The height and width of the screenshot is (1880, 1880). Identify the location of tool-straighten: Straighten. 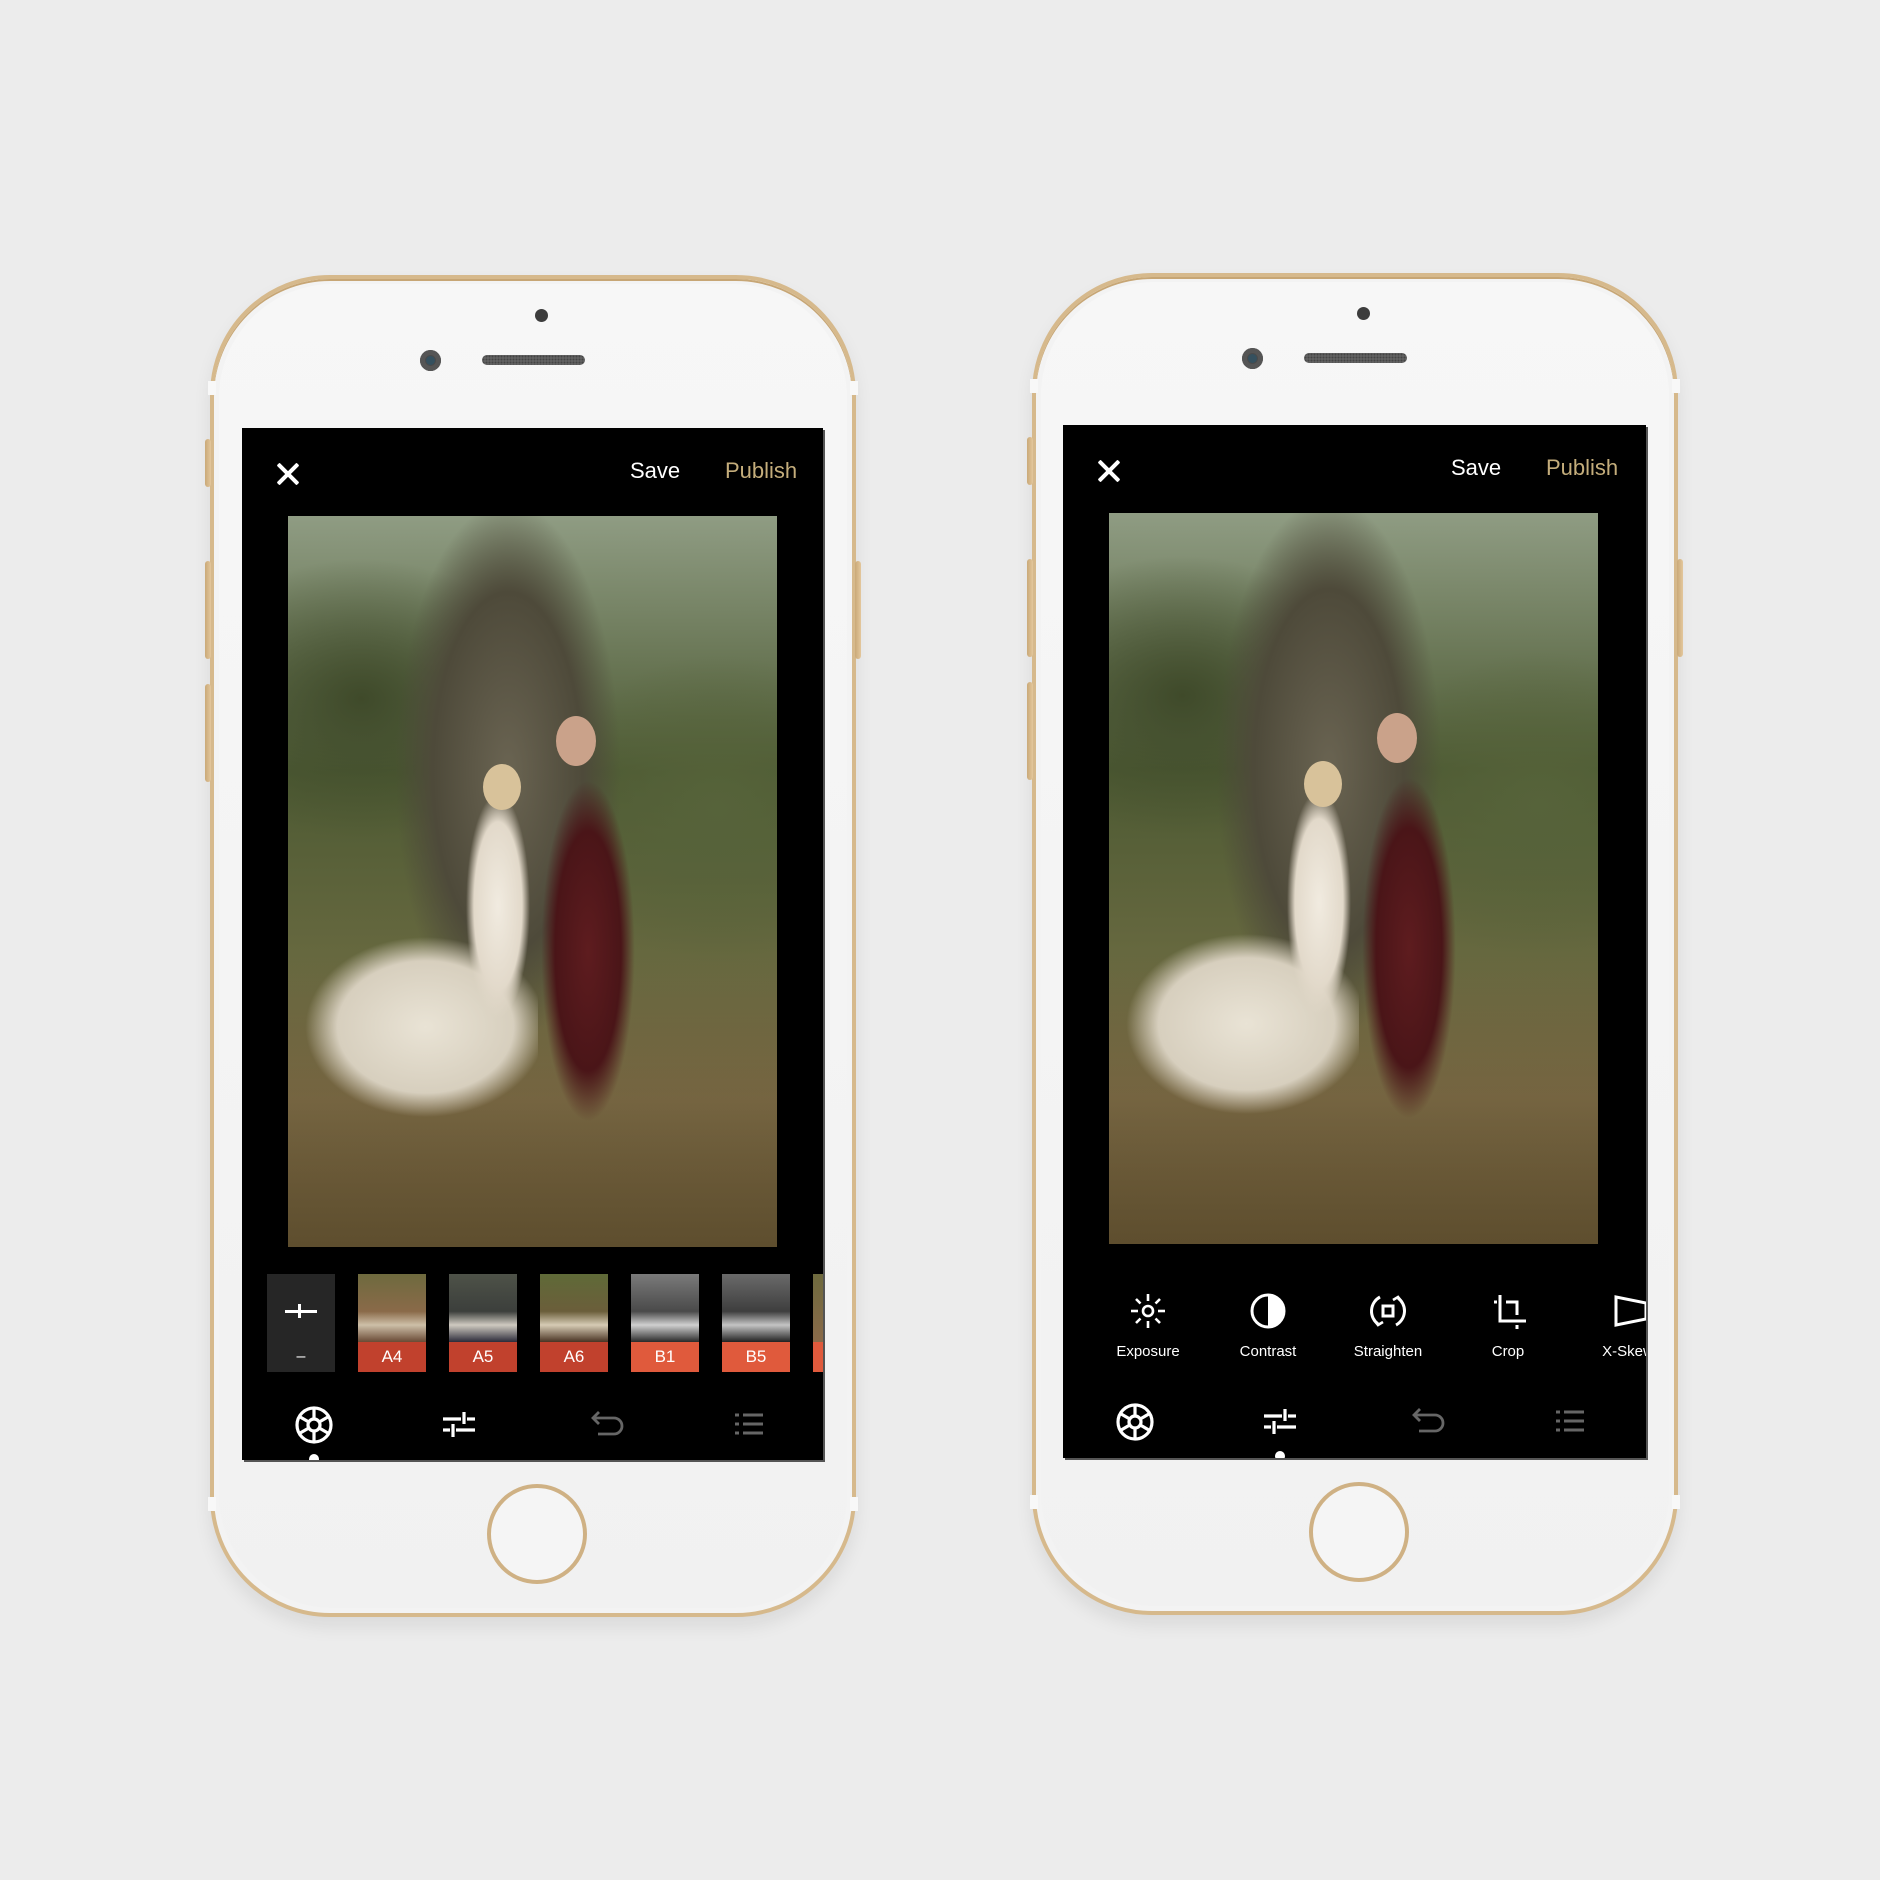
(1388, 1325).